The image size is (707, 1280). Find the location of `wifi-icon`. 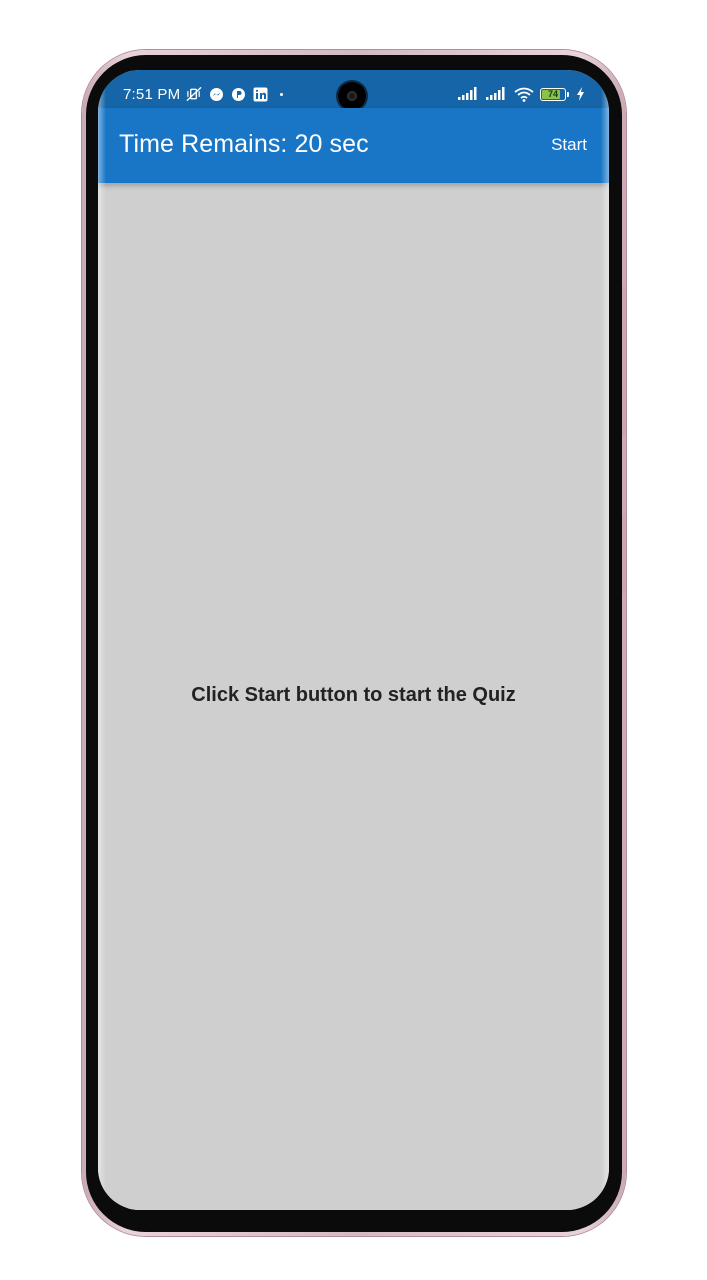

wifi-icon is located at coordinates (524, 94).